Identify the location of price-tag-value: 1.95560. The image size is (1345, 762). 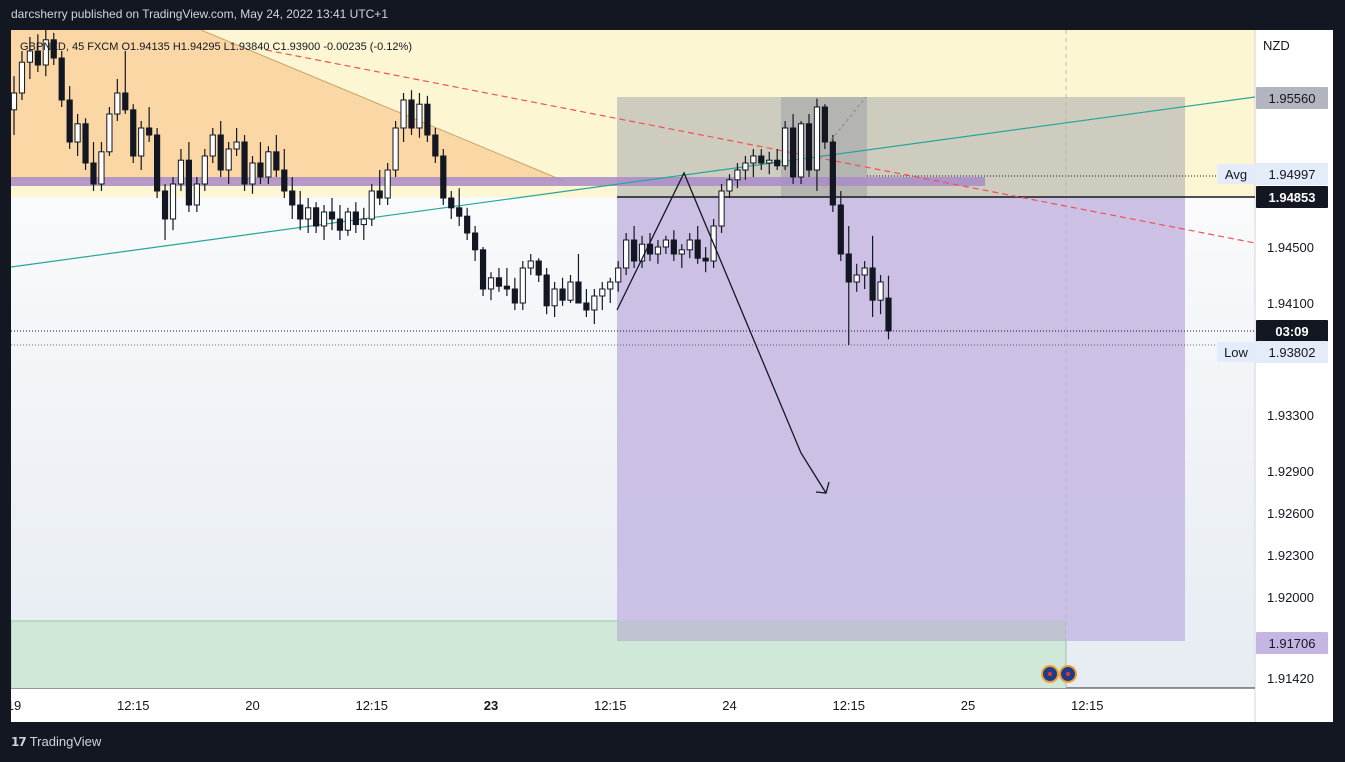
(1292, 98).